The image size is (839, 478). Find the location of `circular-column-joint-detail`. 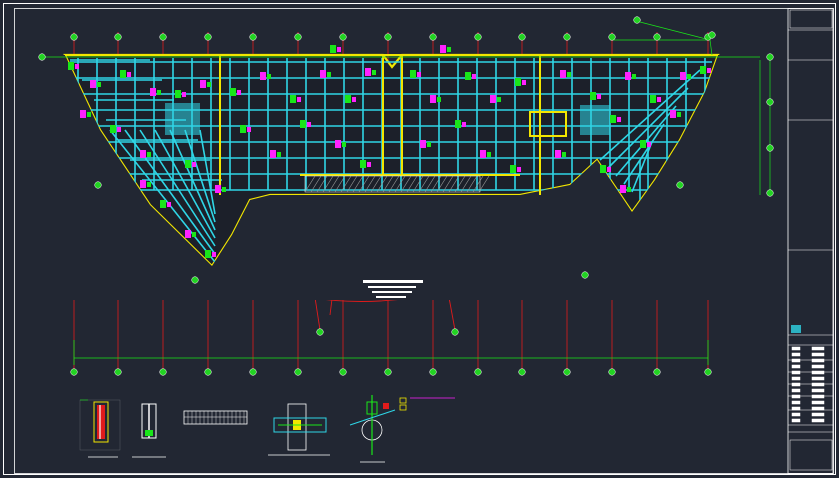

circular-column-joint-detail is located at coordinates (372, 429).